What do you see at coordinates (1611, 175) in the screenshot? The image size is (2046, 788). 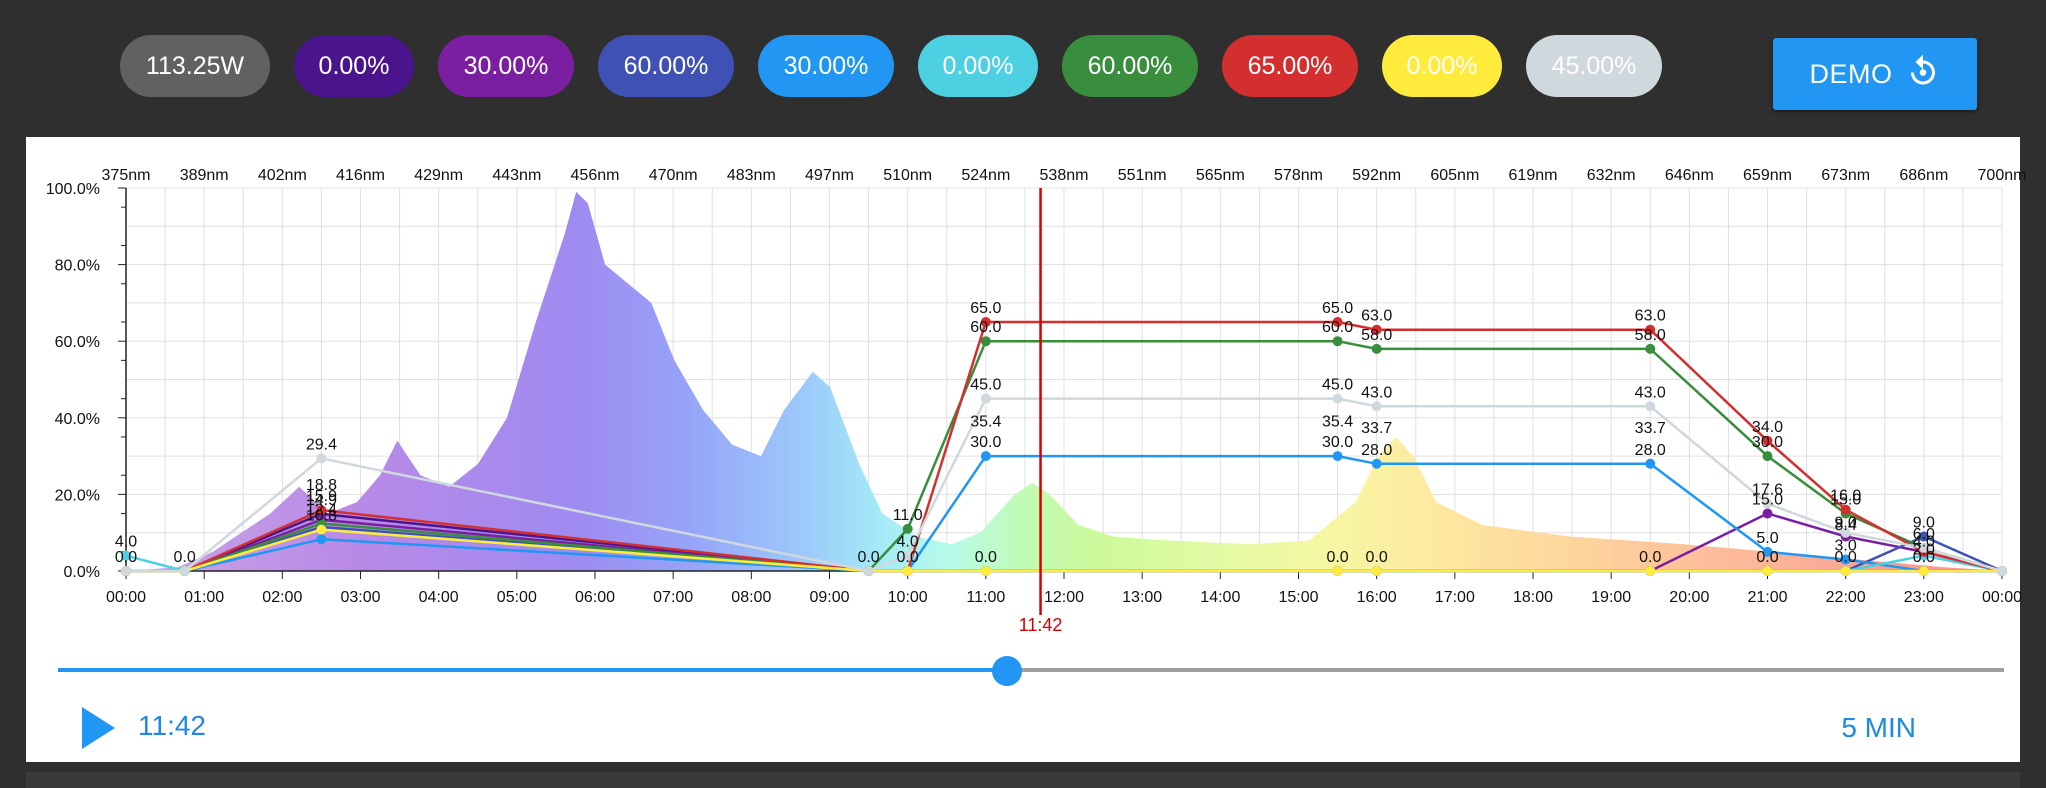 I see `wavelength-tick-label: 632nm` at bounding box center [1611, 175].